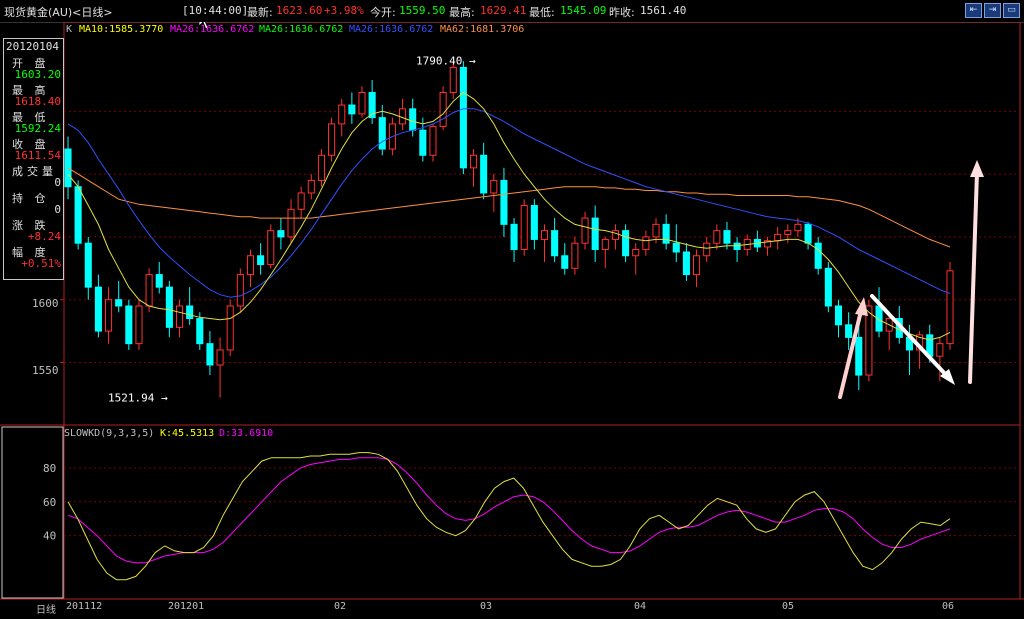  What do you see at coordinates (1011, 10) in the screenshot?
I see `window-toggle-button: ▭` at bounding box center [1011, 10].